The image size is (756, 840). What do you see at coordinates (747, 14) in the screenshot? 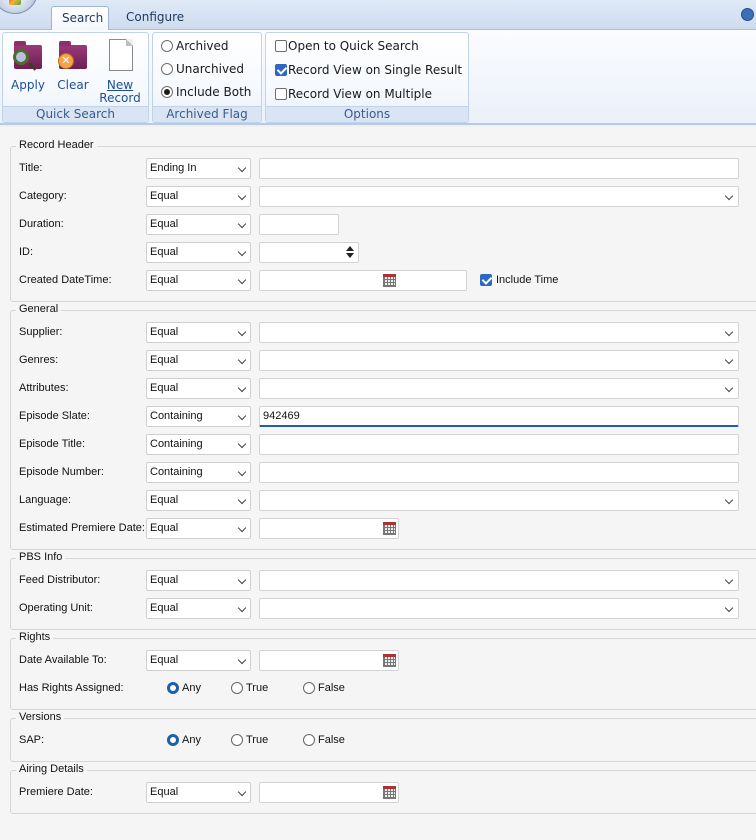
I see `help-icon` at bounding box center [747, 14].